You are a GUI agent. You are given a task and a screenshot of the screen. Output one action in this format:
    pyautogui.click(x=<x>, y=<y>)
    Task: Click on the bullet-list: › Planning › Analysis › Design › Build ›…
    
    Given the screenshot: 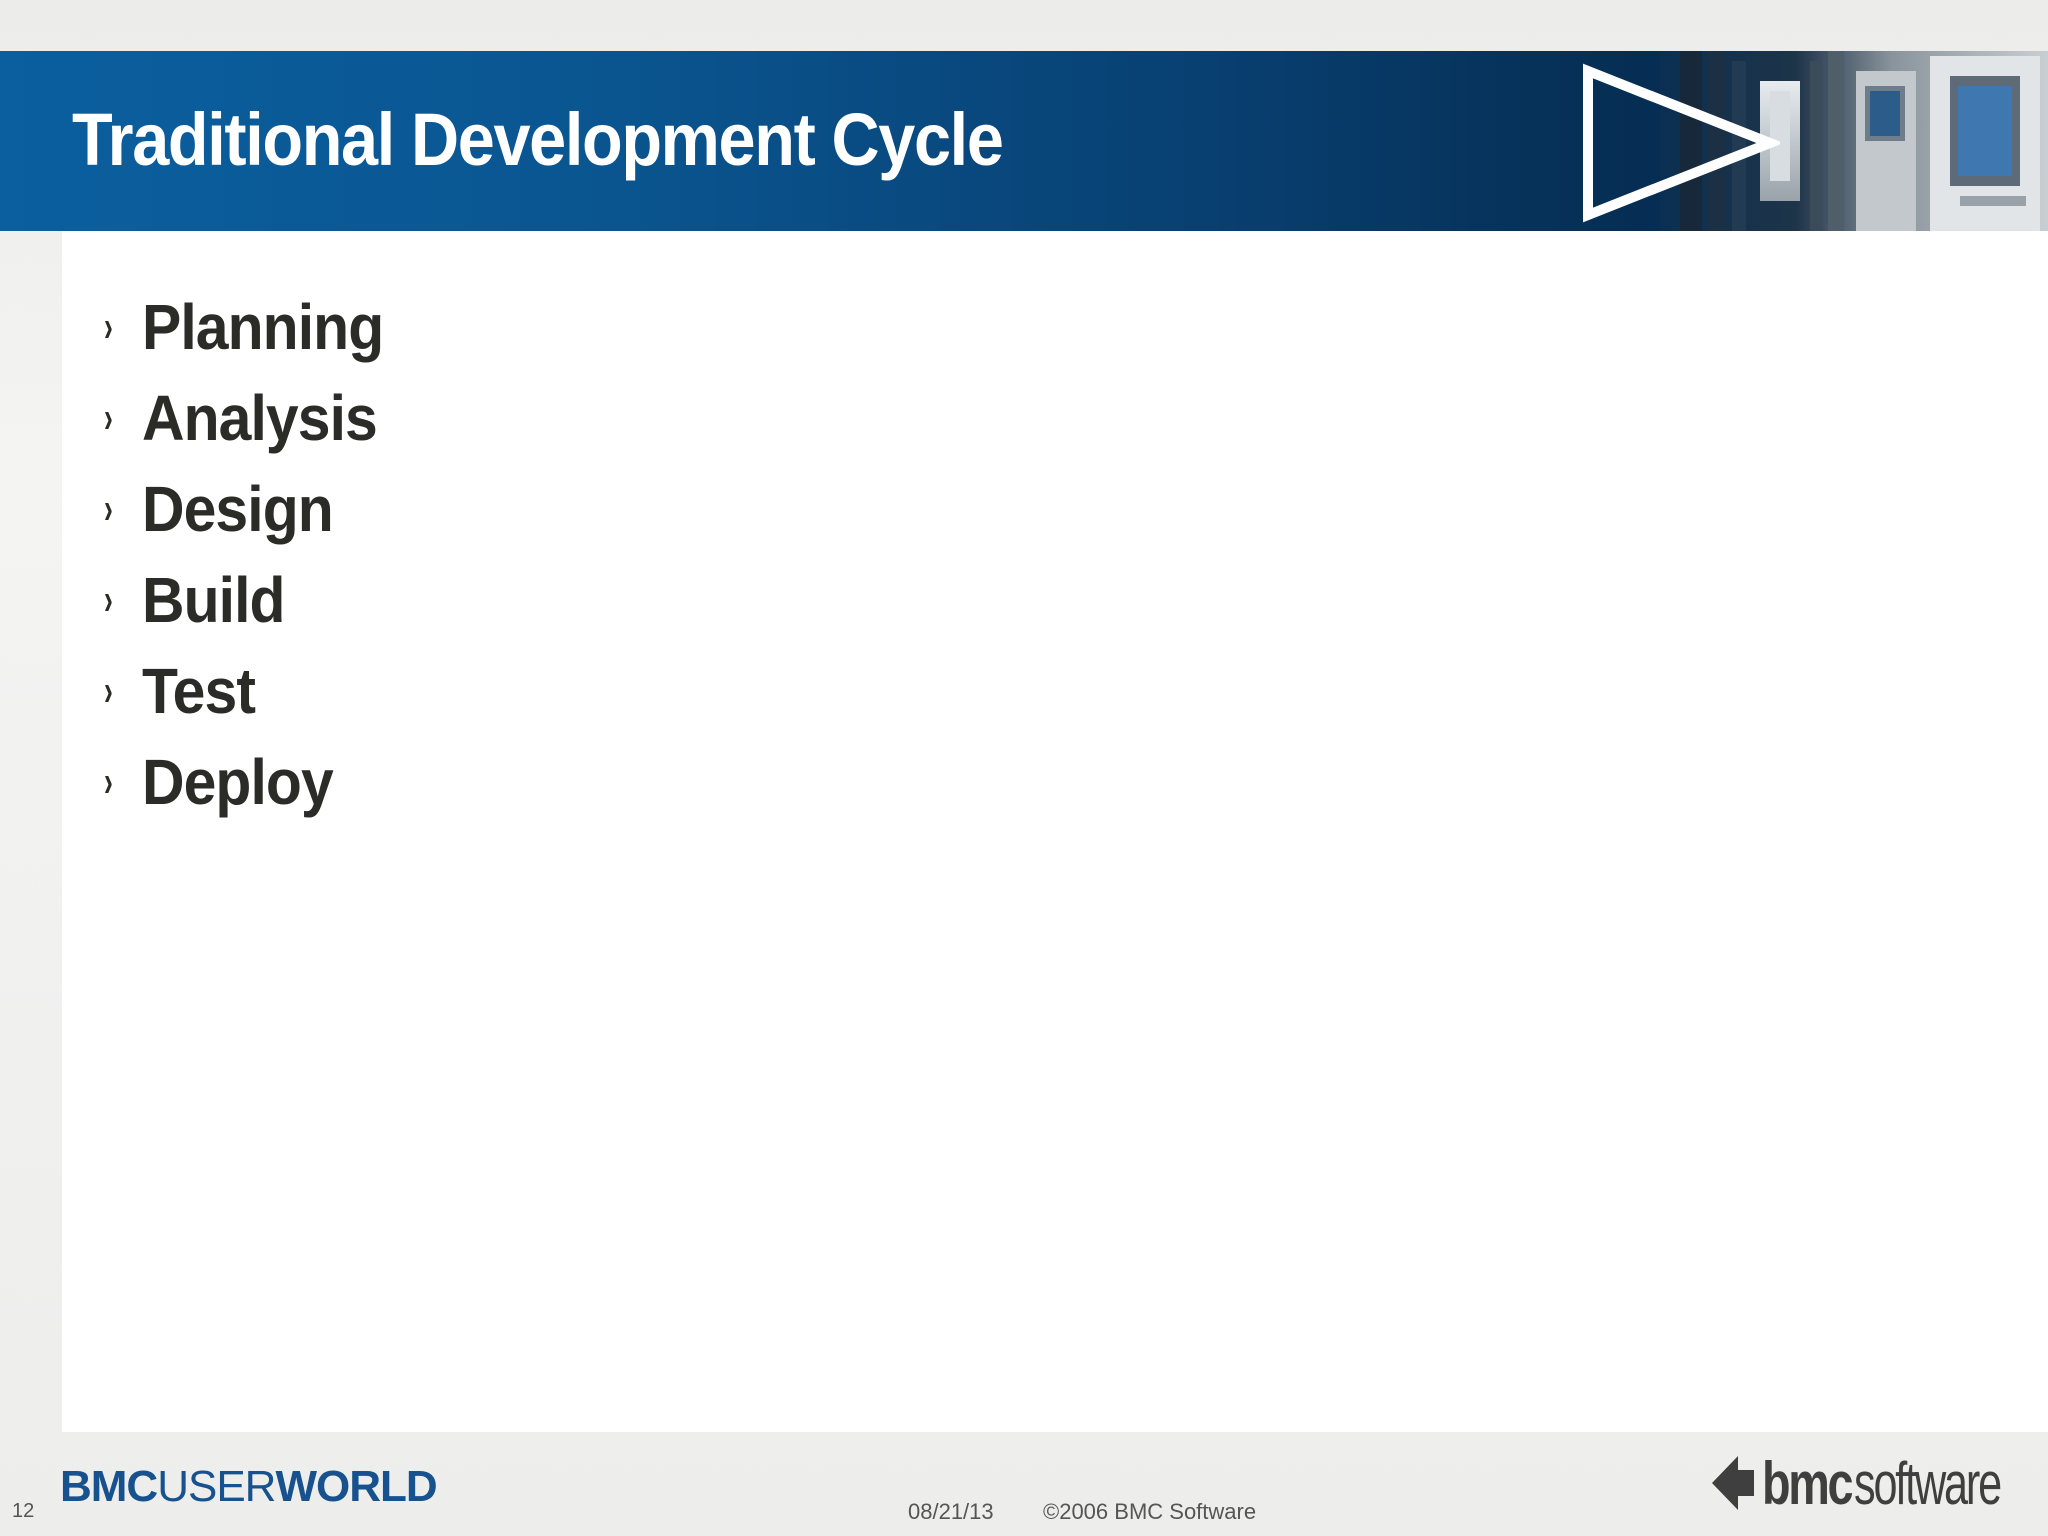 What is the action you would take?
    pyautogui.click(x=254, y=554)
    